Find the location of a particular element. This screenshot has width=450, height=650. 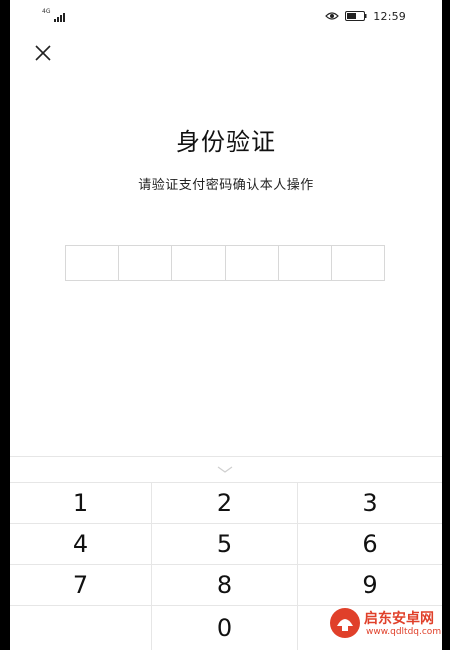

close-icon is located at coordinates (43, 53).